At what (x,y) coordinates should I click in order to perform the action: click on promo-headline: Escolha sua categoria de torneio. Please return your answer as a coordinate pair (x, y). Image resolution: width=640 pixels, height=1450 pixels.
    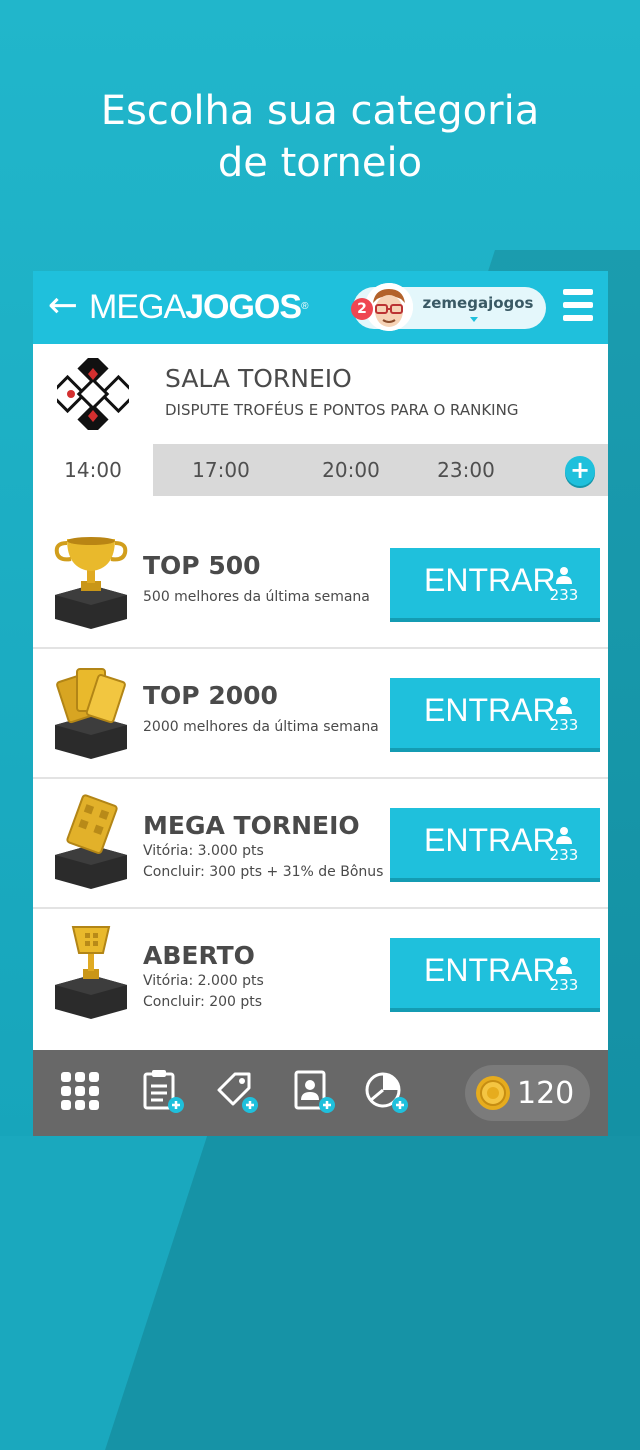
    Looking at the image, I should click on (320, 137).